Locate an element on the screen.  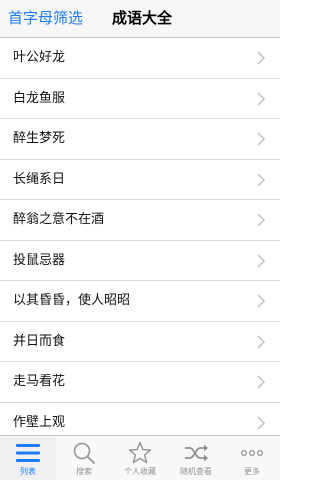
list-item-label: 醉翁之意不在酒 is located at coordinates (59, 219).